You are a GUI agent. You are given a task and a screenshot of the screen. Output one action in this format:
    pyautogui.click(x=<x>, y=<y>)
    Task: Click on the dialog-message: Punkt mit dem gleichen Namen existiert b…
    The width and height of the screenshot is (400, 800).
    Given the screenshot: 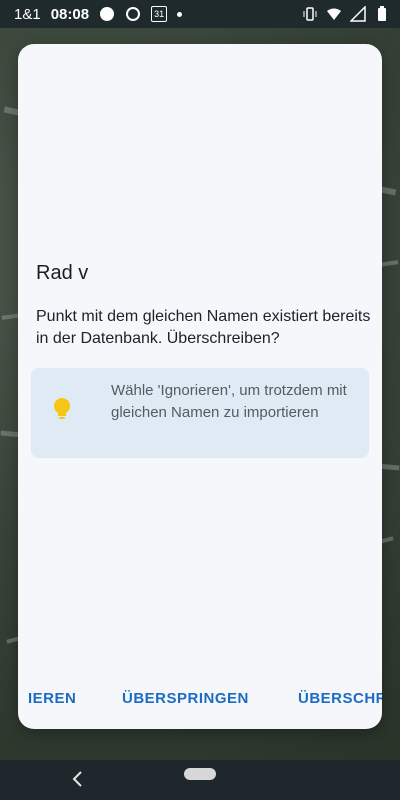 What is the action you would take?
    pyautogui.click(x=203, y=327)
    